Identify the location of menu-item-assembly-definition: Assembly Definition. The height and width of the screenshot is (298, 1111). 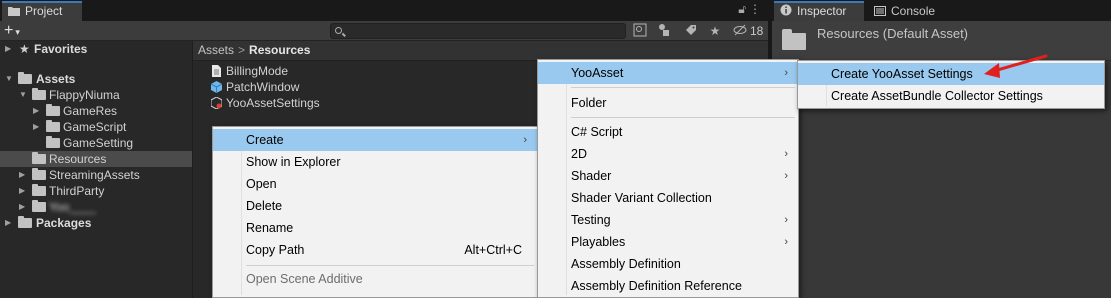
(668, 264).